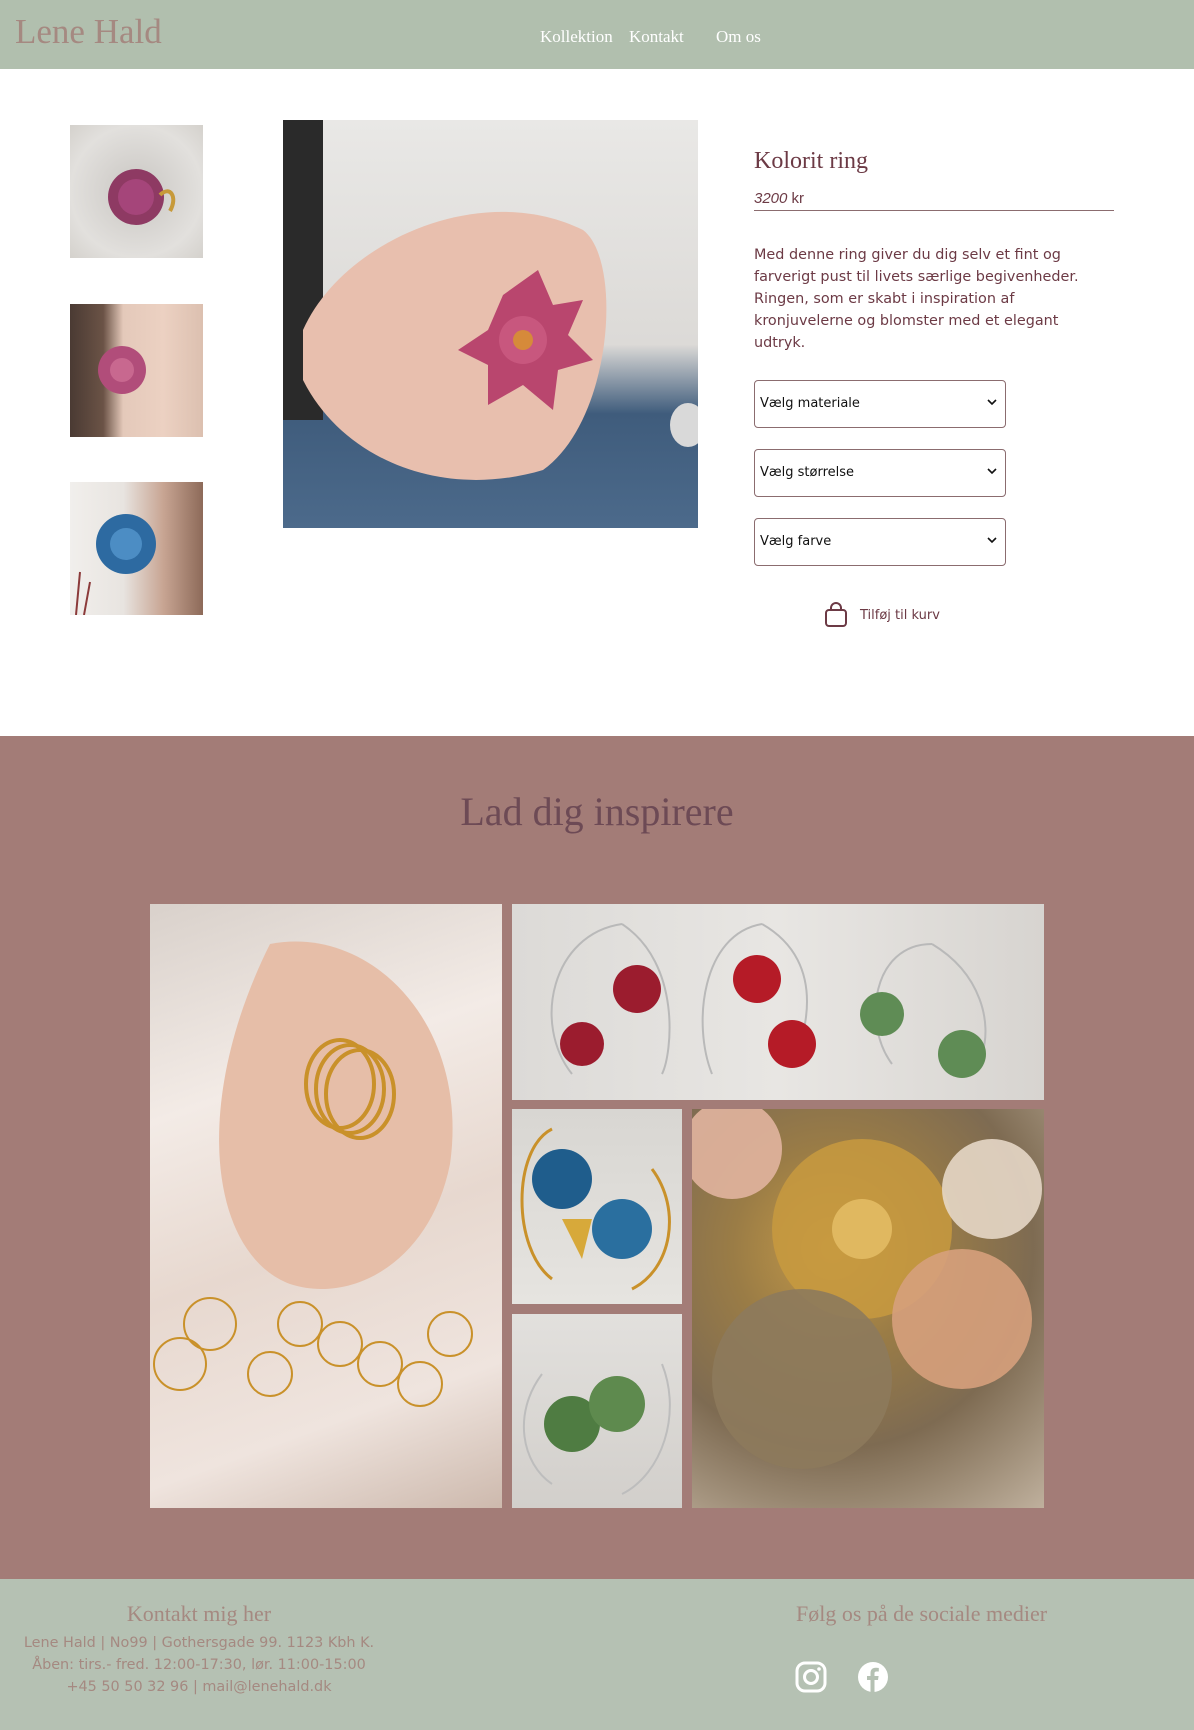 This screenshot has height=1730, width=1194. I want to click on add-to-cart-button: Tilføj til kurv, so click(884, 615).